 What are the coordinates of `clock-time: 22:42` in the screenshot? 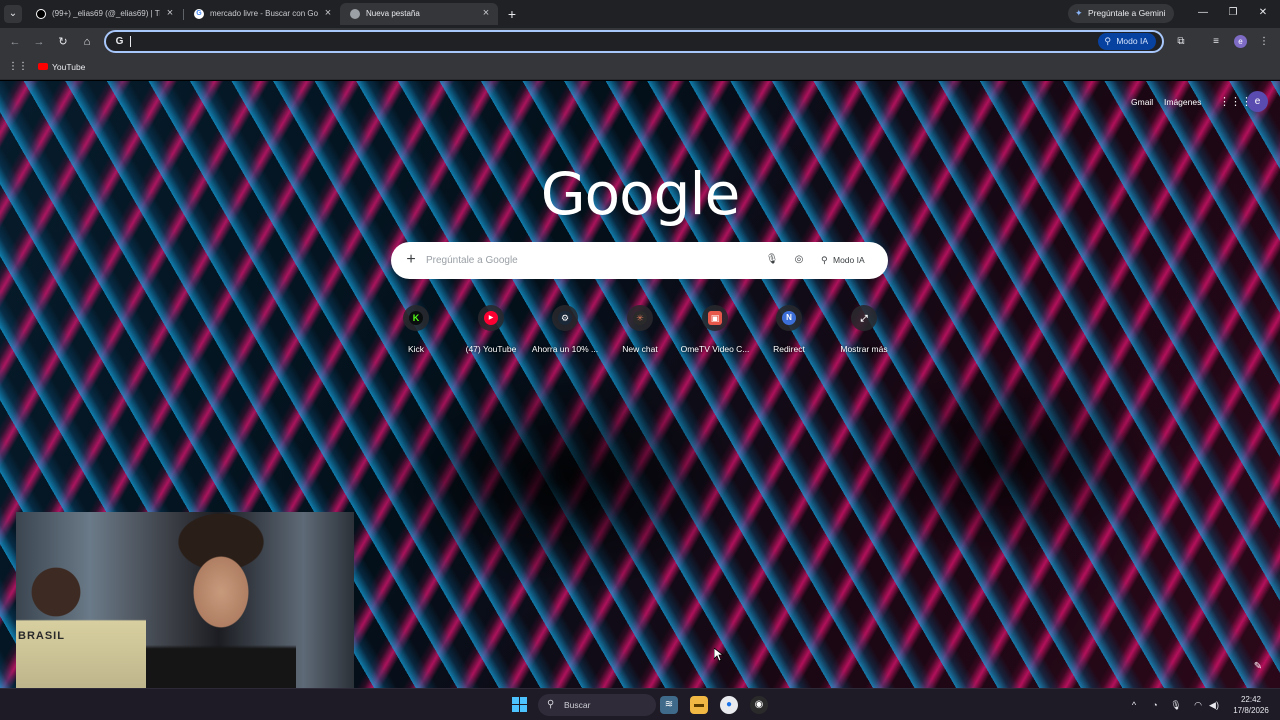 It's located at (1251, 699).